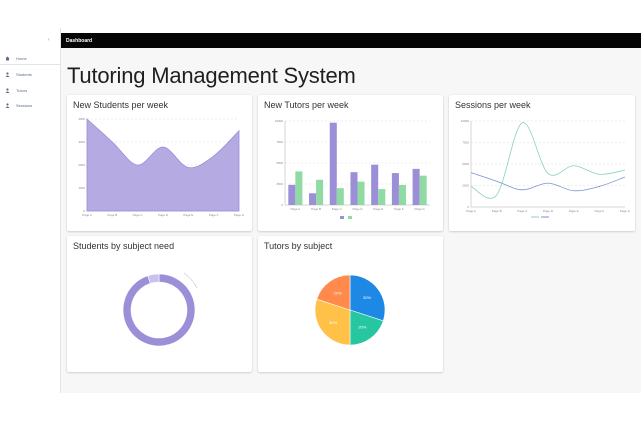 The width and height of the screenshot is (641, 427). I want to click on app-bar-title: Dashboard, so click(79, 40).